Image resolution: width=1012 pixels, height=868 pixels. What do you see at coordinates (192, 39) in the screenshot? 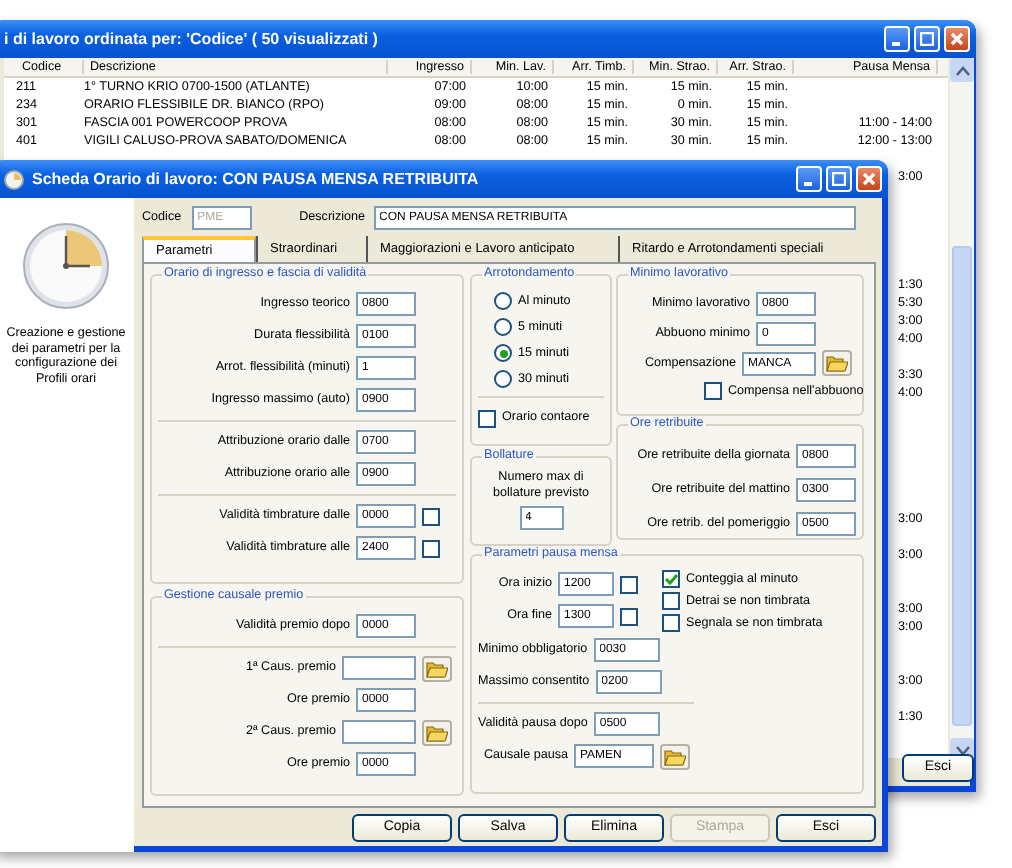
I see `window-title: i di lavoro ordinata per: 'Codice' ( 50 visualizzati )` at bounding box center [192, 39].